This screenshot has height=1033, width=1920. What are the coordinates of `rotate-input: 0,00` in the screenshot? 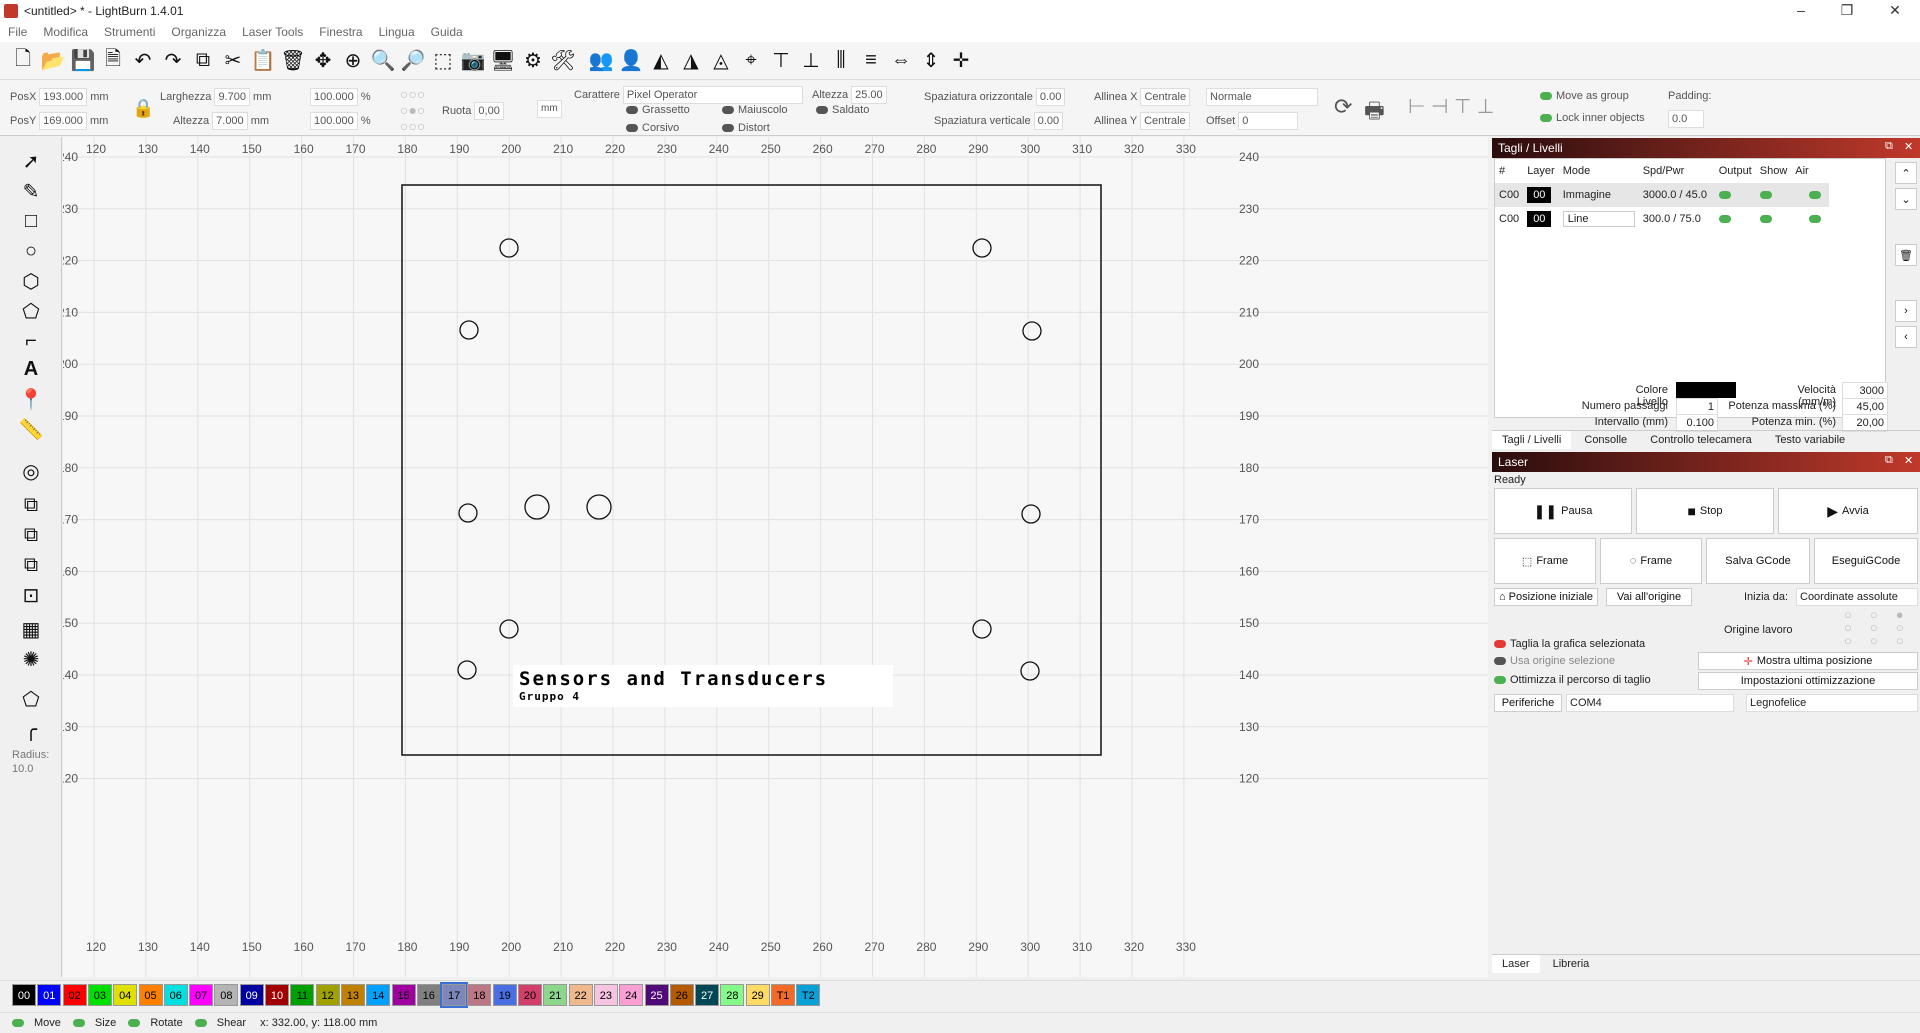 It's located at (489, 111).